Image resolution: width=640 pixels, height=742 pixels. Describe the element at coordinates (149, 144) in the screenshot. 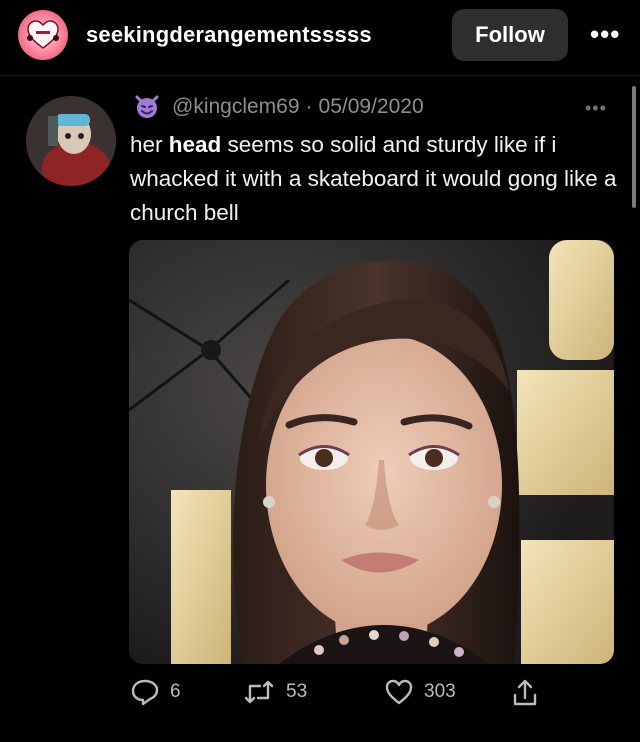

I see `tweet-text-part: her` at that location.